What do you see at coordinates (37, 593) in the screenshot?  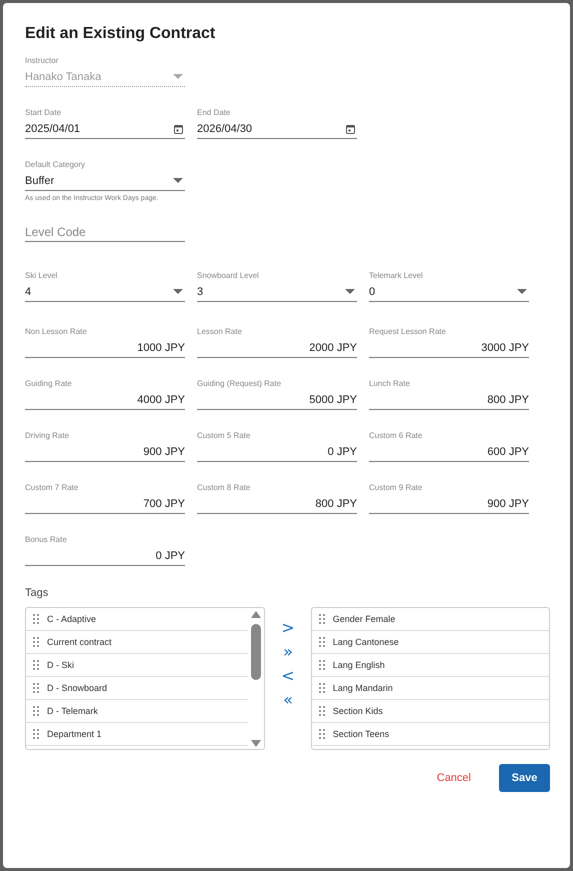 I see `section-label: Tags` at bounding box center [37, 593].